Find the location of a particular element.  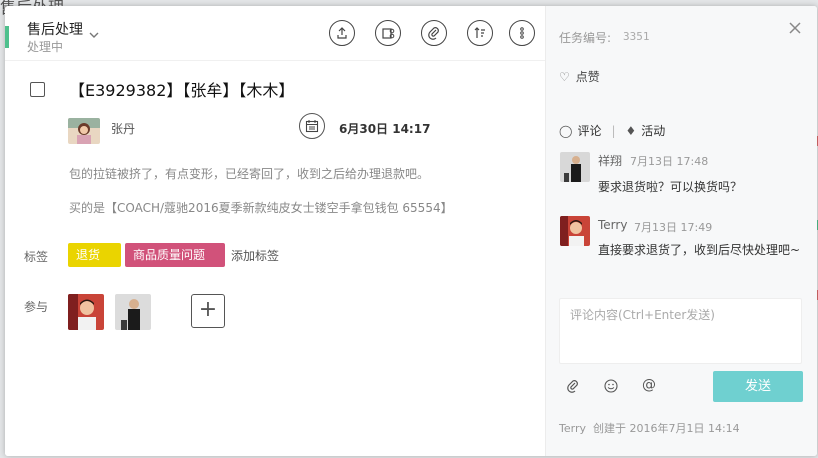

send-button: 发送 is located at coordinates (758, 386).